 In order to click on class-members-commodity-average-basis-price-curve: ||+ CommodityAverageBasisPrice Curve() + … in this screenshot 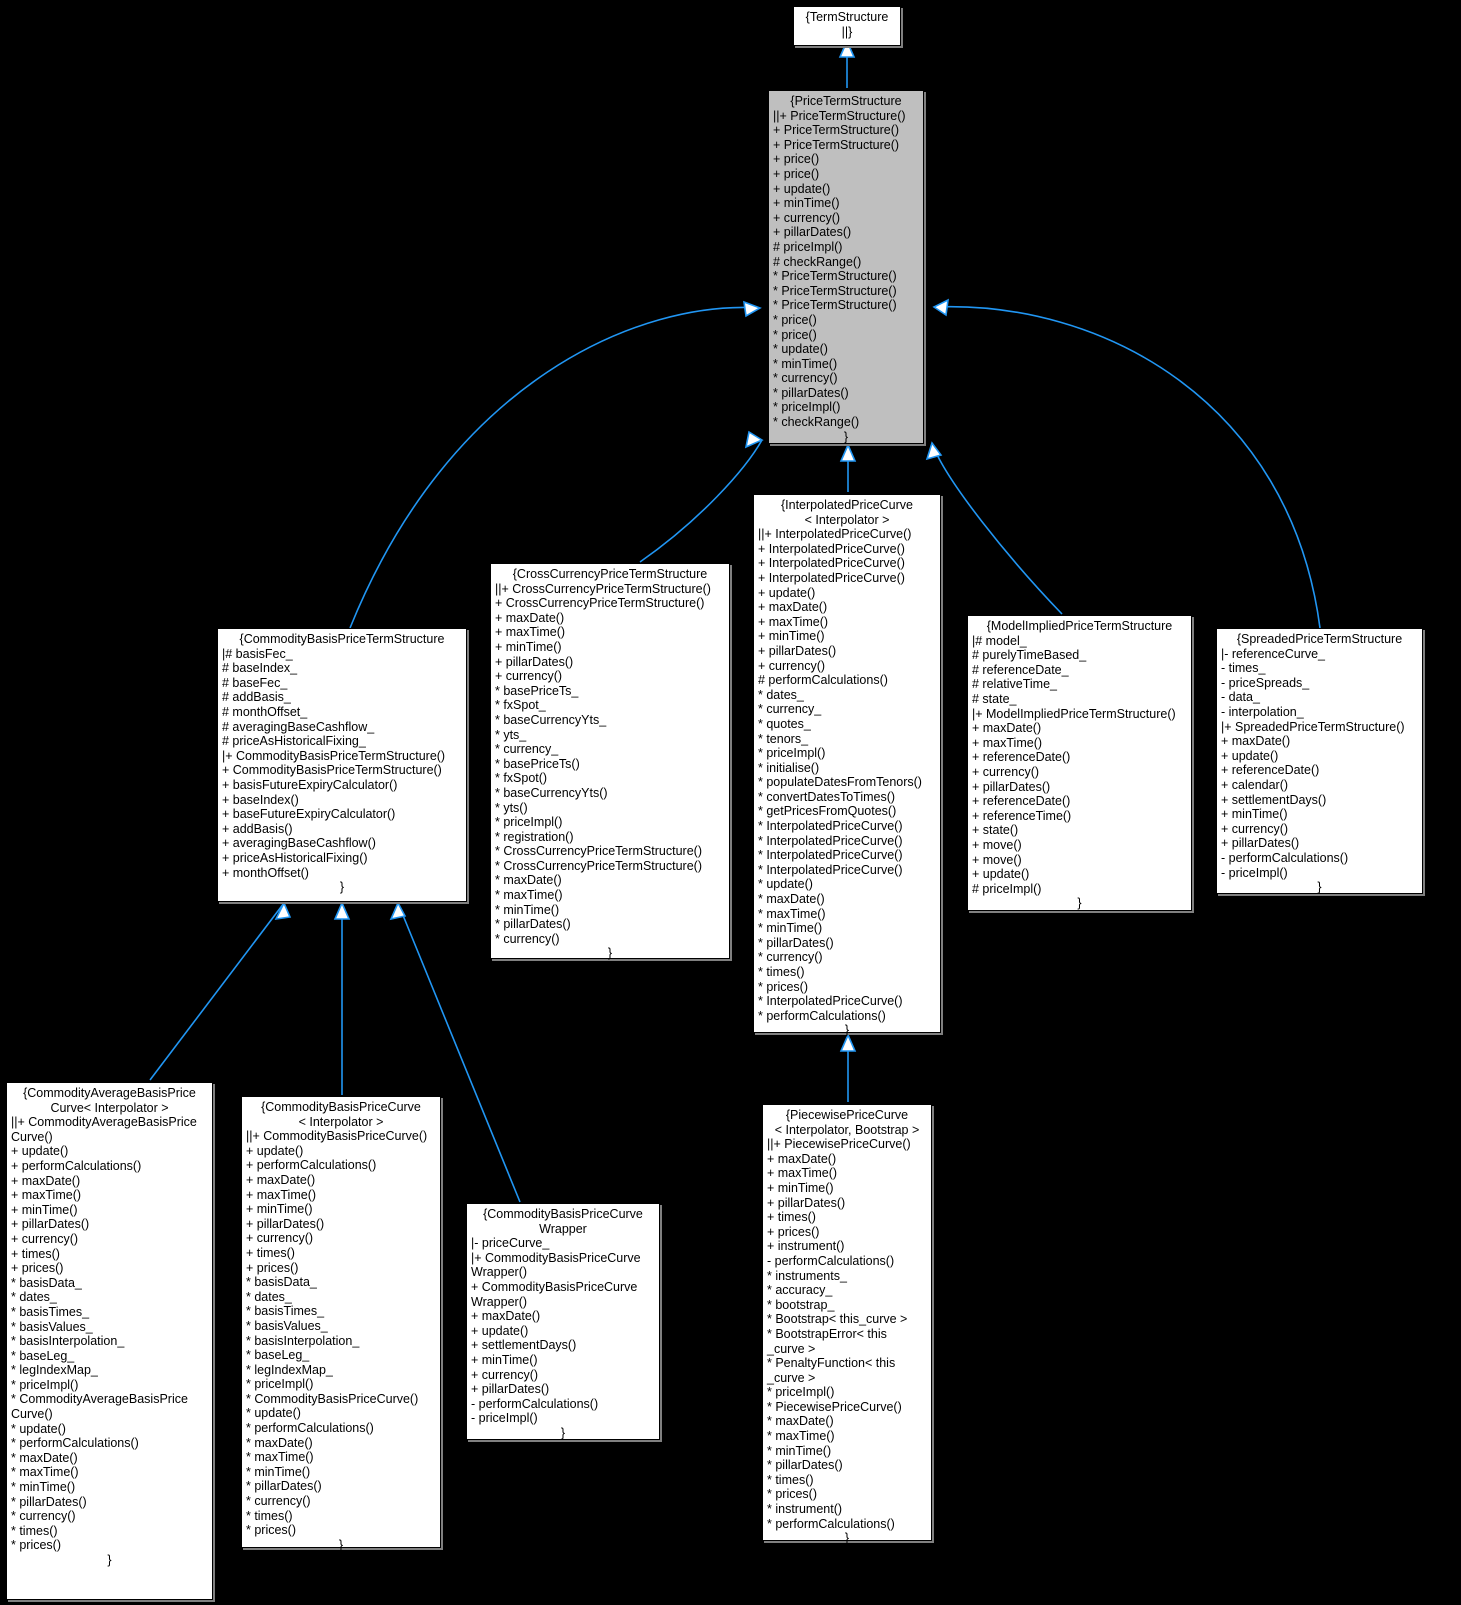, I will do `click(109, 1334)`.